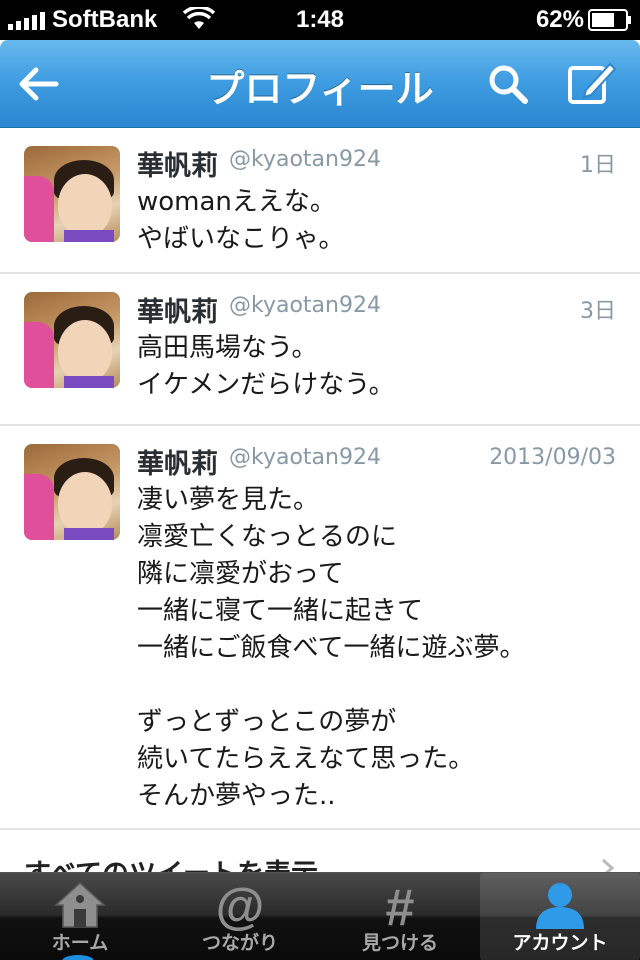 The image size is (640, 960). What do you see at coordinates (239, 943) in the screenshot?
I see `tab-connect-label: つながり` at bounding box center [239, 943].